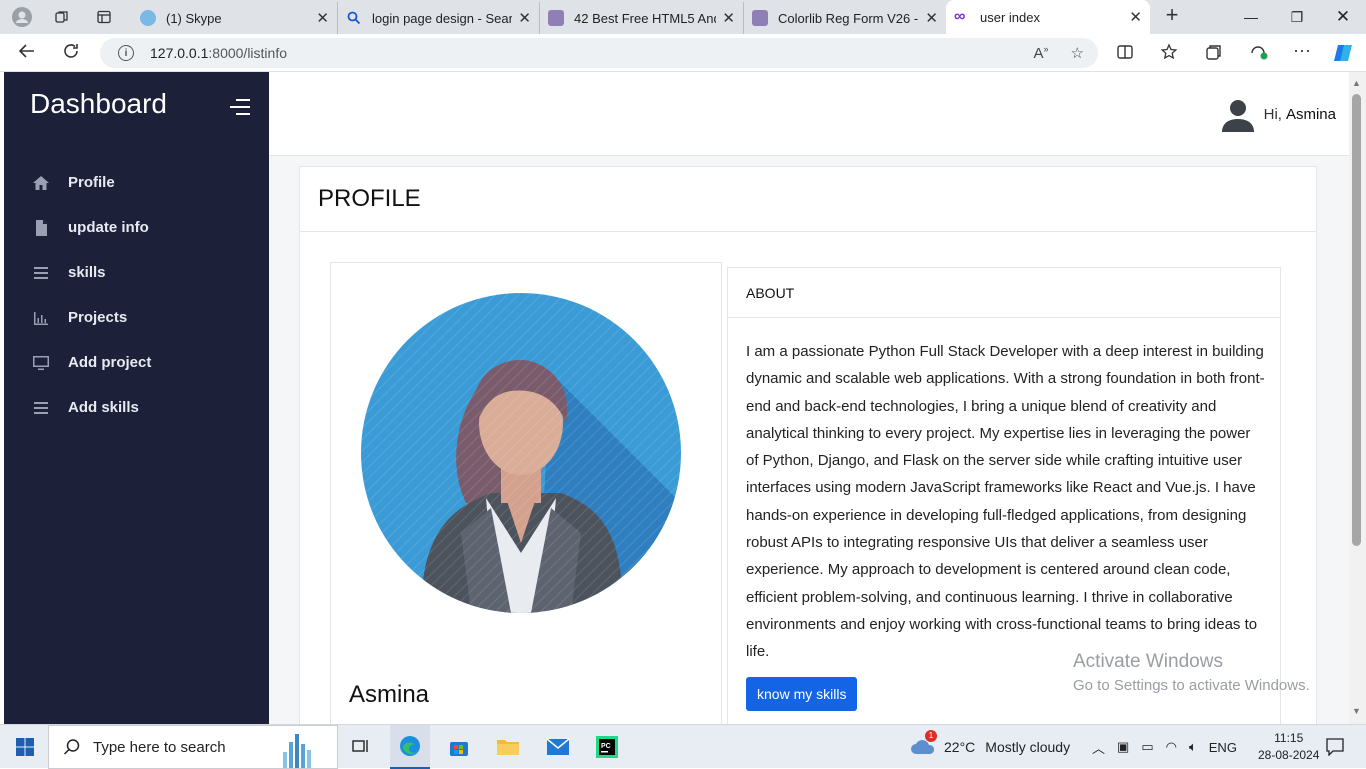 This screenshot has width=1366, height=769. Describe the element at coordinates (1048, 17) in the screenshot. I see `tab-user-index: ∞ user index ✕` at that location.